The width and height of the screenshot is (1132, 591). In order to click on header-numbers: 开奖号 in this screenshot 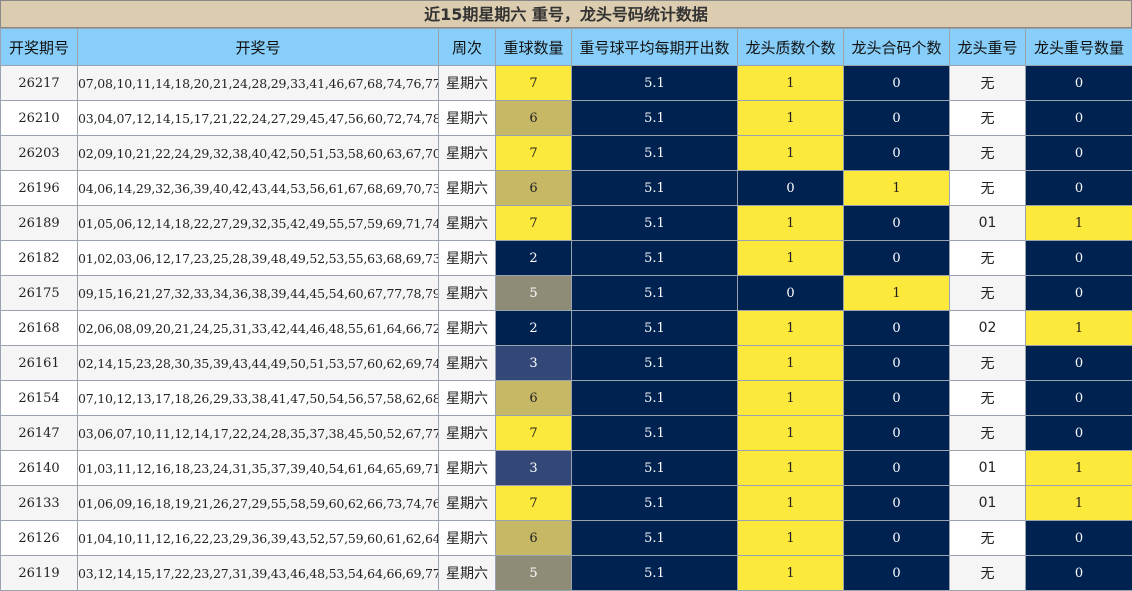, I will do `click(258, 47)`.